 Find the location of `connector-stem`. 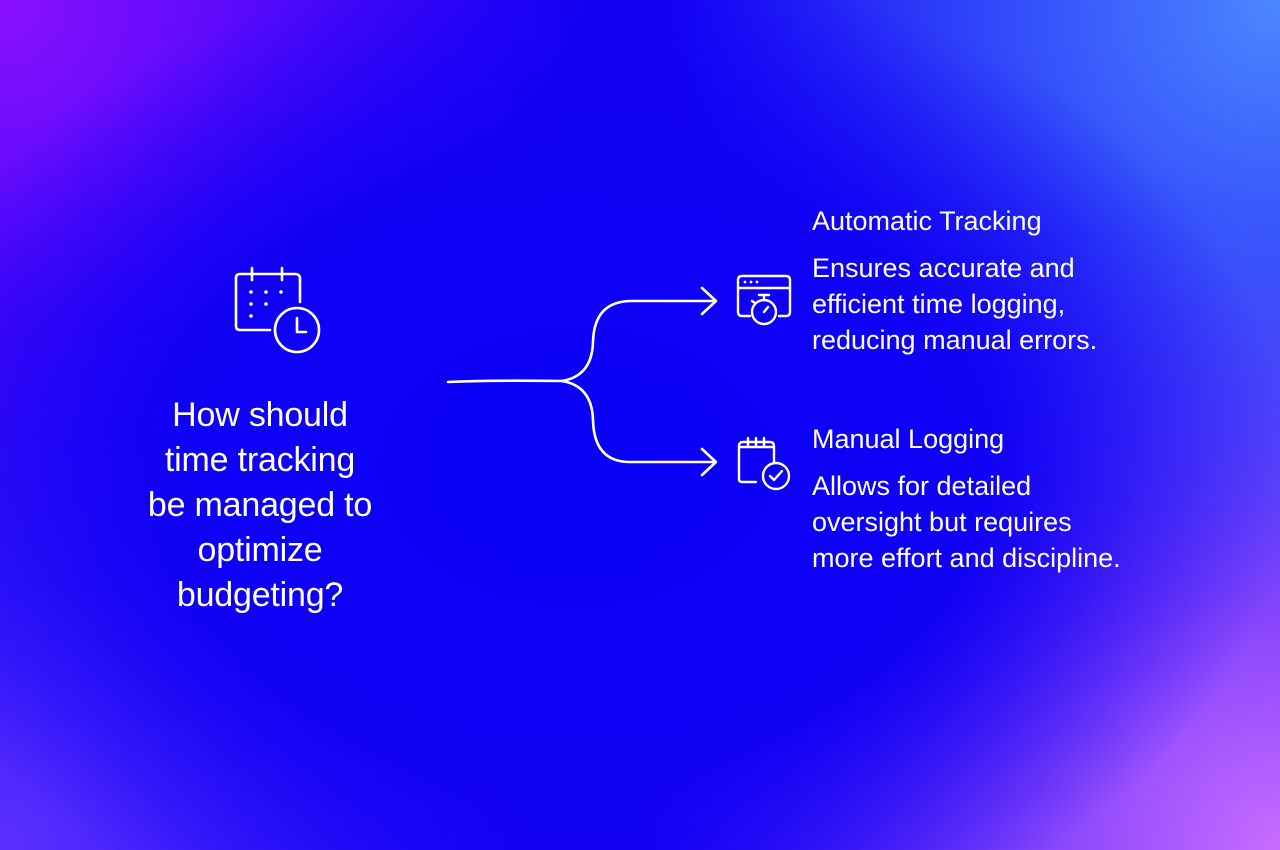

connector-stem is located at coordinates (505, 381).